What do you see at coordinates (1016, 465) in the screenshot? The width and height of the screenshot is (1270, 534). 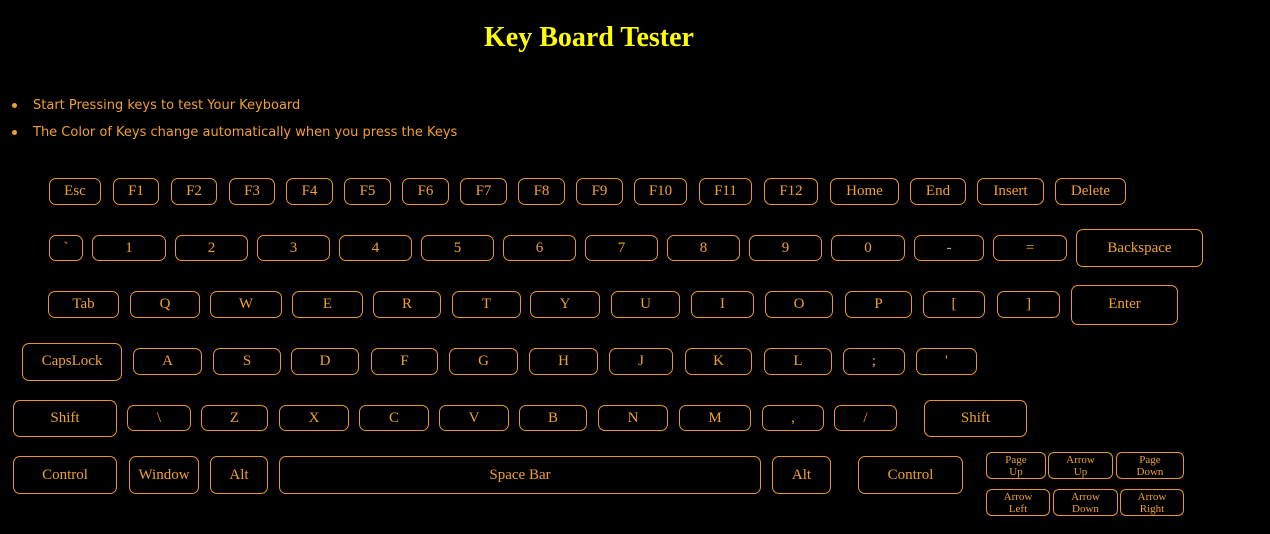 I see `key-page-up: Page Up` at bounding box center [1016, 465].